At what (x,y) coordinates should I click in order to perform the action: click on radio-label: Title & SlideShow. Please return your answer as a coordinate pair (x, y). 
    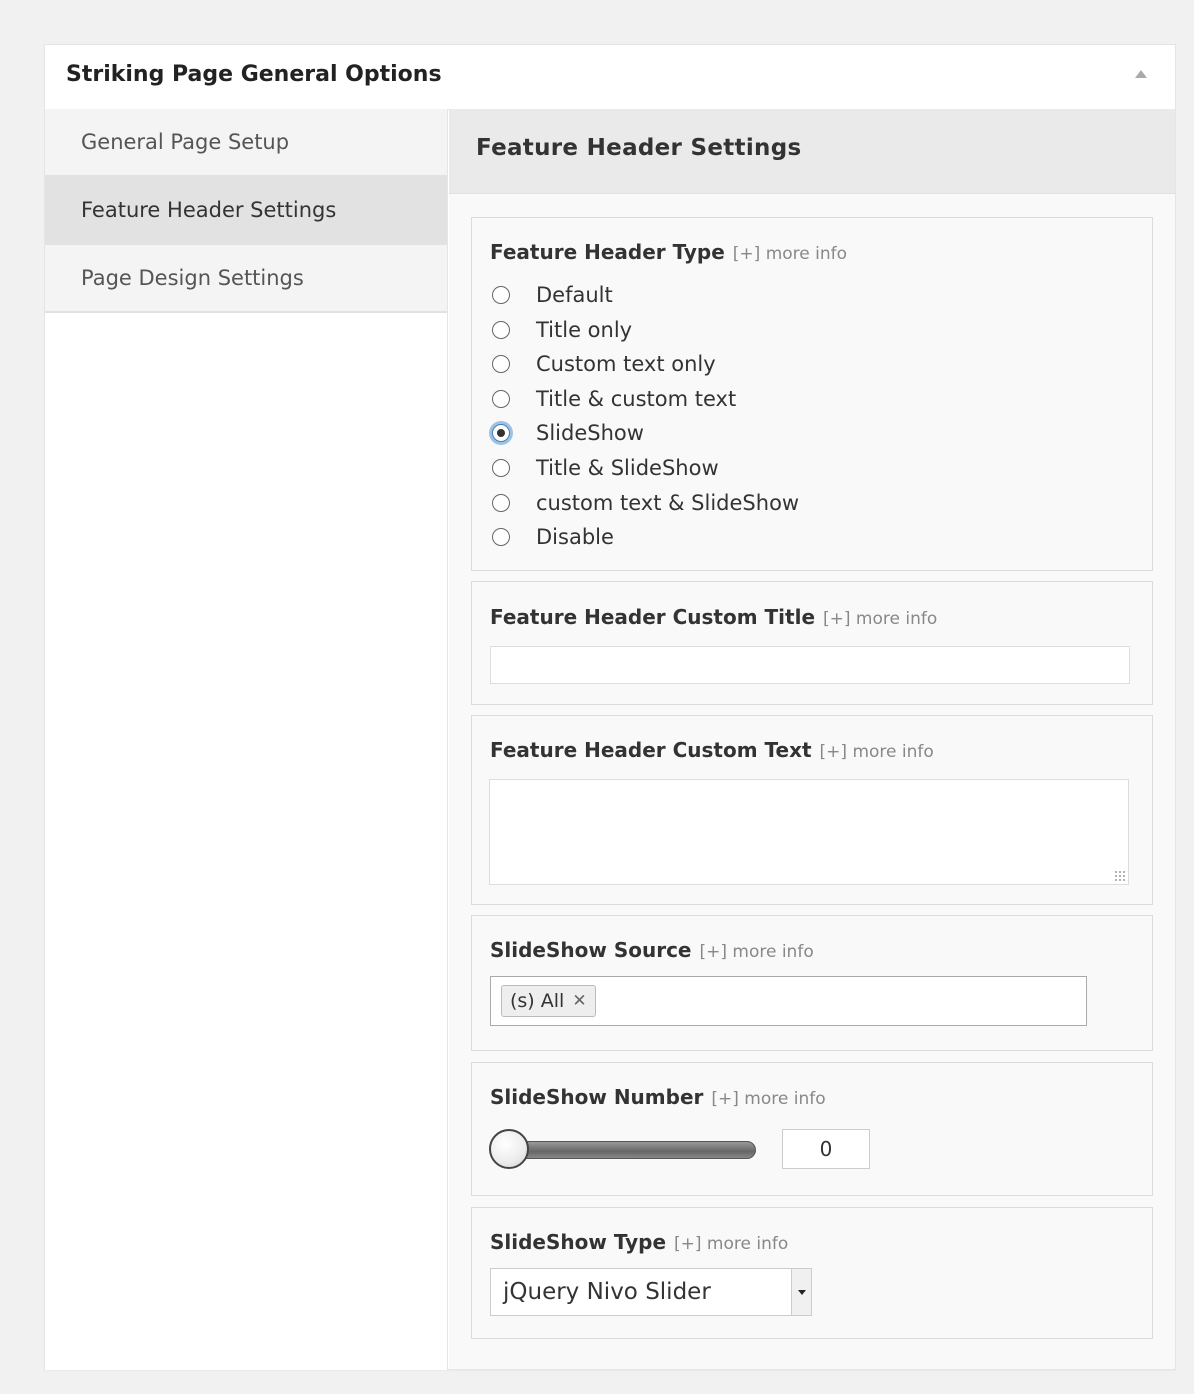
    Looking at the image, I should click on (627, 468).